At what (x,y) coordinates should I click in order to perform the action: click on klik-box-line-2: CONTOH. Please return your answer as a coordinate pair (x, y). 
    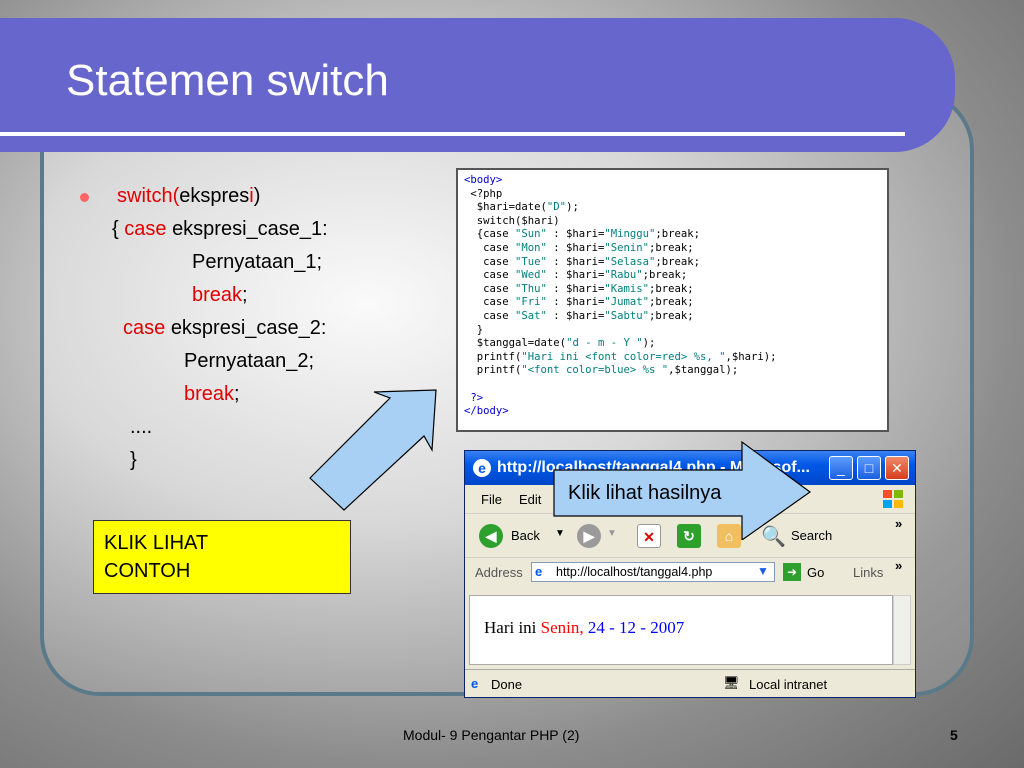
    Looking at the image, I should click on (147, 571).